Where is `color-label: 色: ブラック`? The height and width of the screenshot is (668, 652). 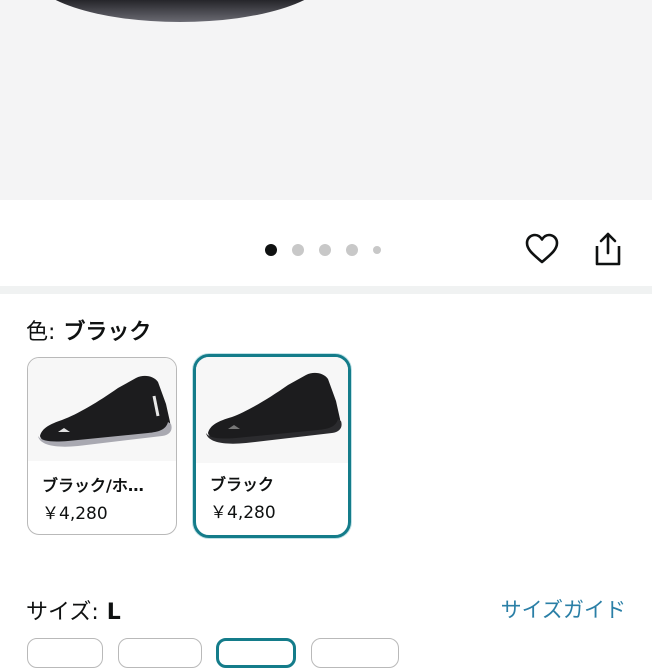
color-label: 色: ブラック is located at coordinates (88, 330).